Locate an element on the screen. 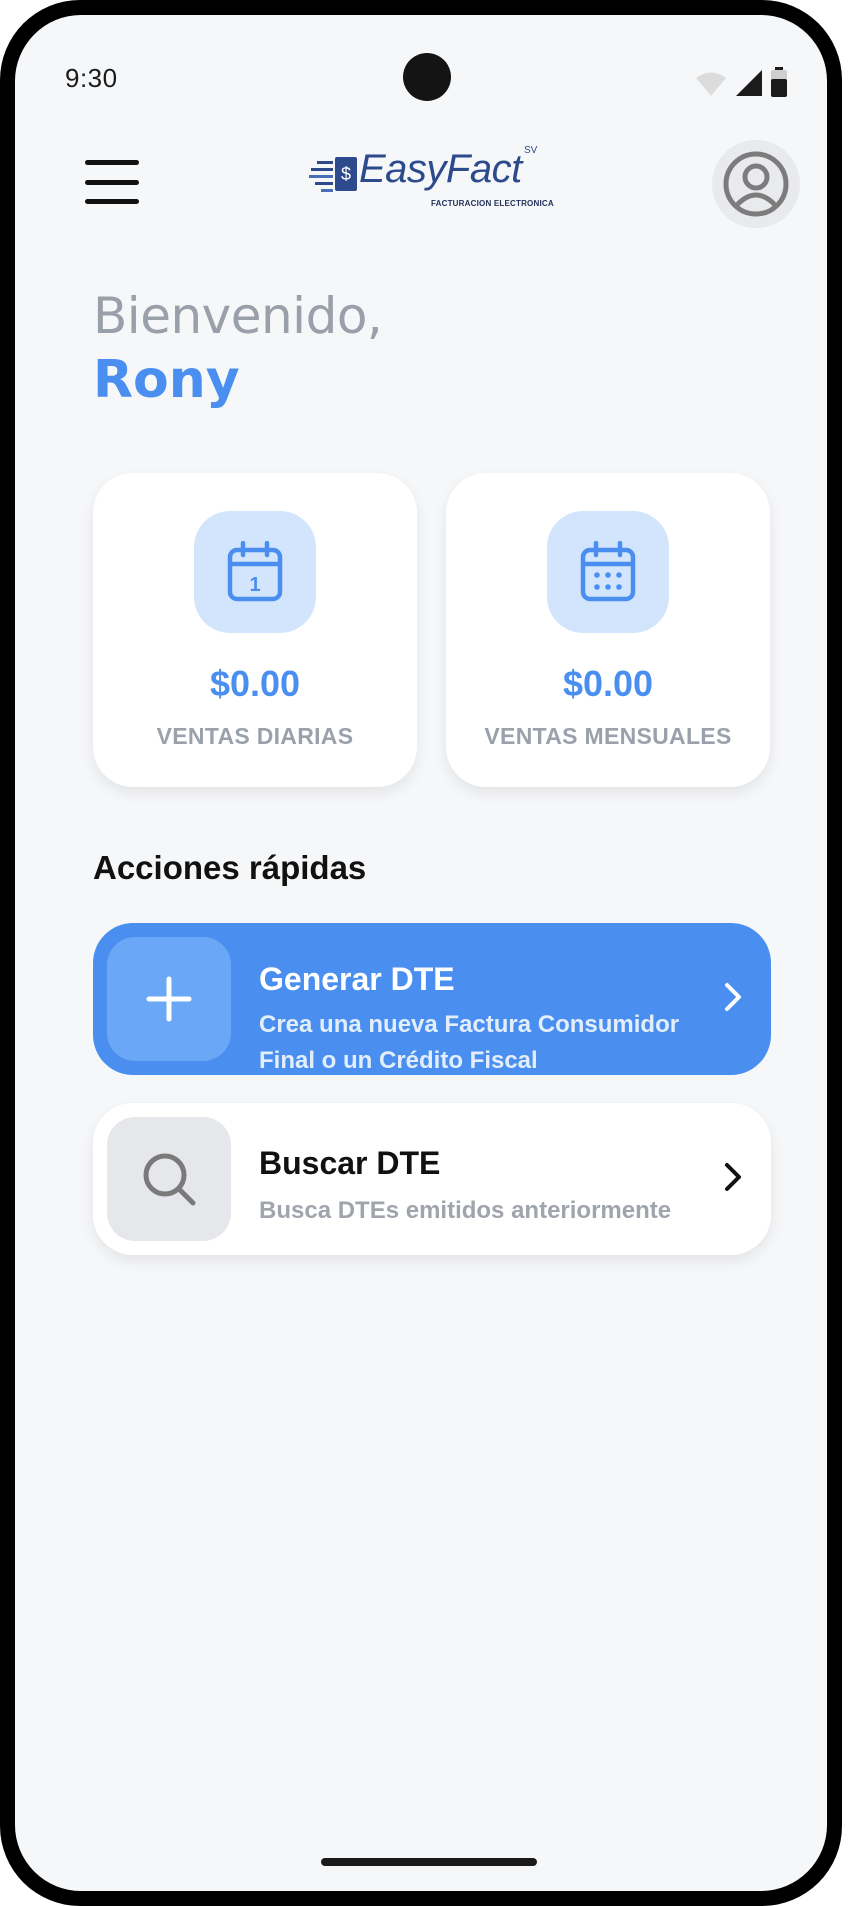 This screenshot has height=1906, width=856. front-camera is located at coordinates (427, 77).